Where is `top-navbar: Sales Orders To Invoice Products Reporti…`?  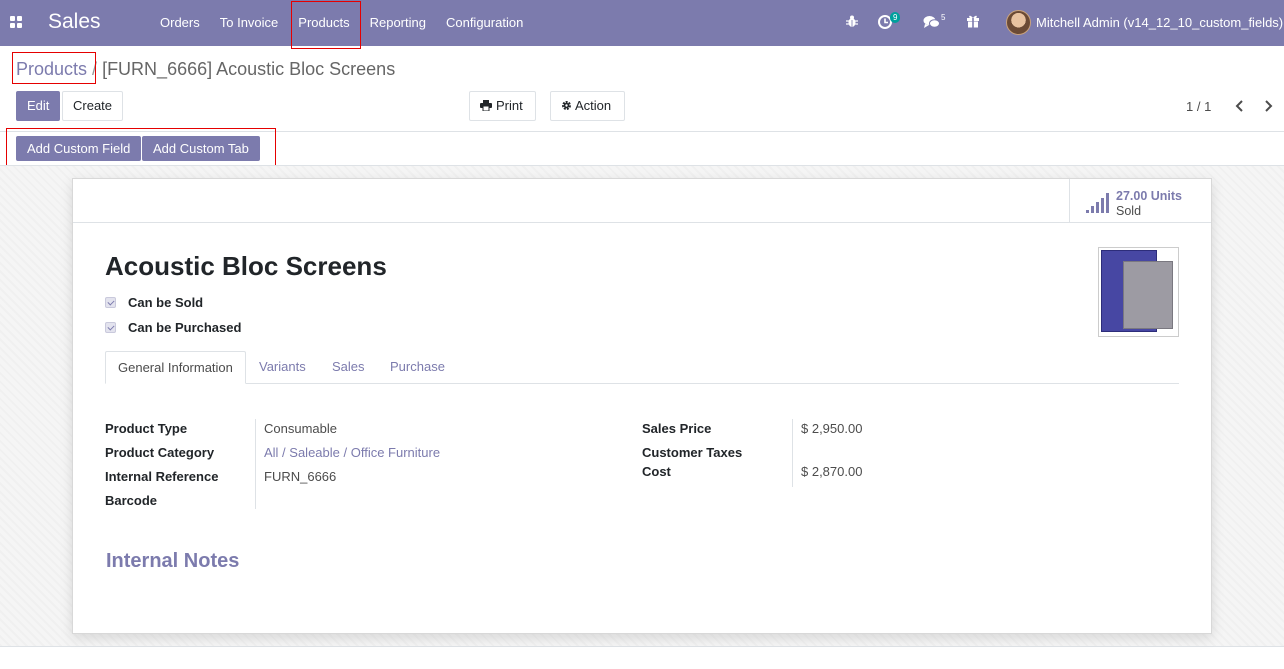 top-navbar: Sales Orders To Invoice Products Reporti… is located at coordinates (642, 23).